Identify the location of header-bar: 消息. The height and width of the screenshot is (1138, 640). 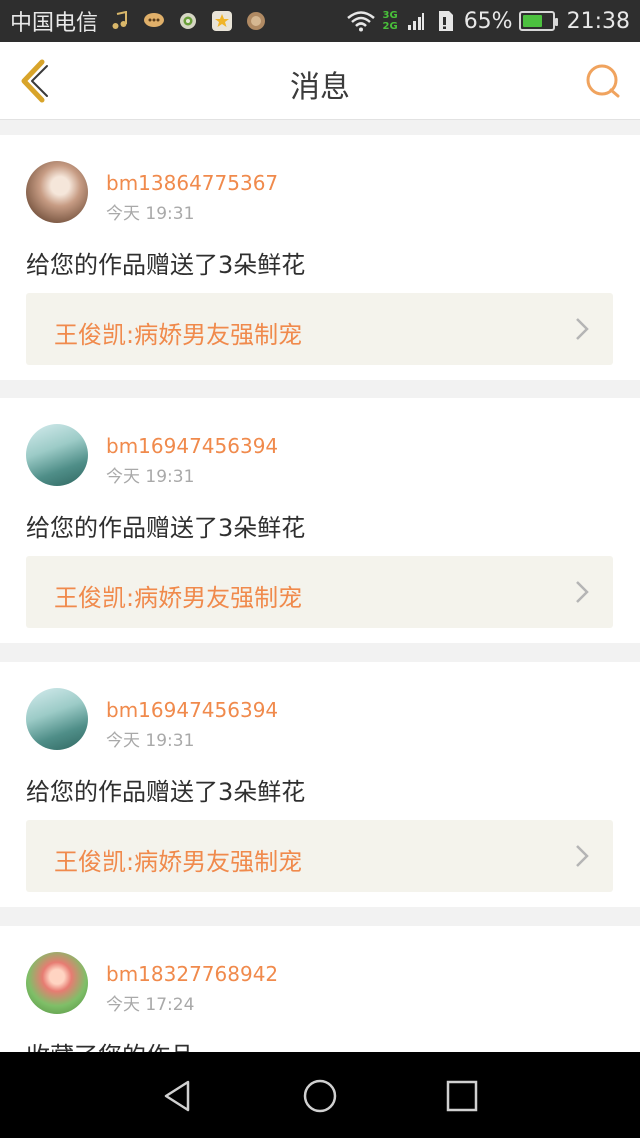
(320, 81).